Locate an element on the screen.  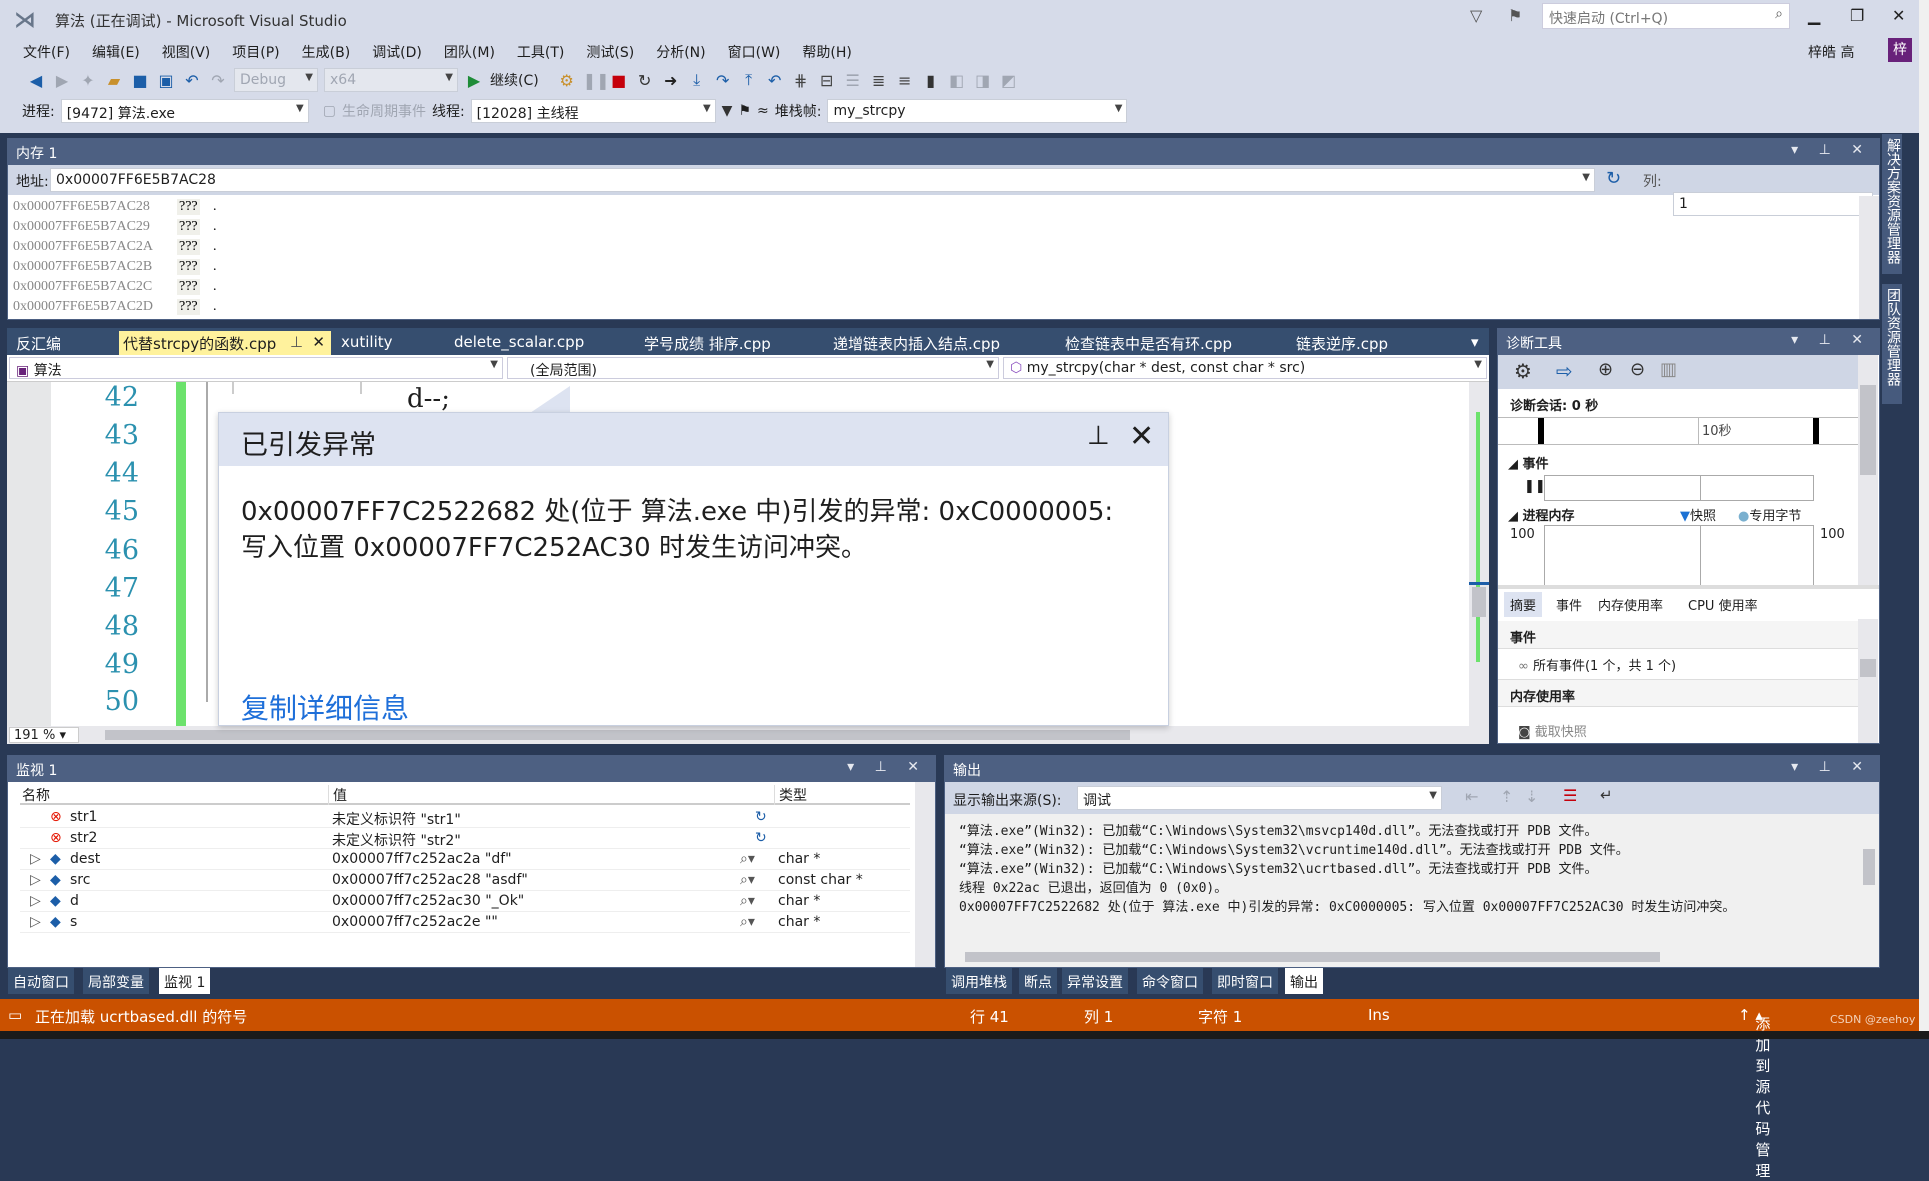
editor-horizontal-scrollbar: 191 % ▾ is located at coordinates (748, 735).